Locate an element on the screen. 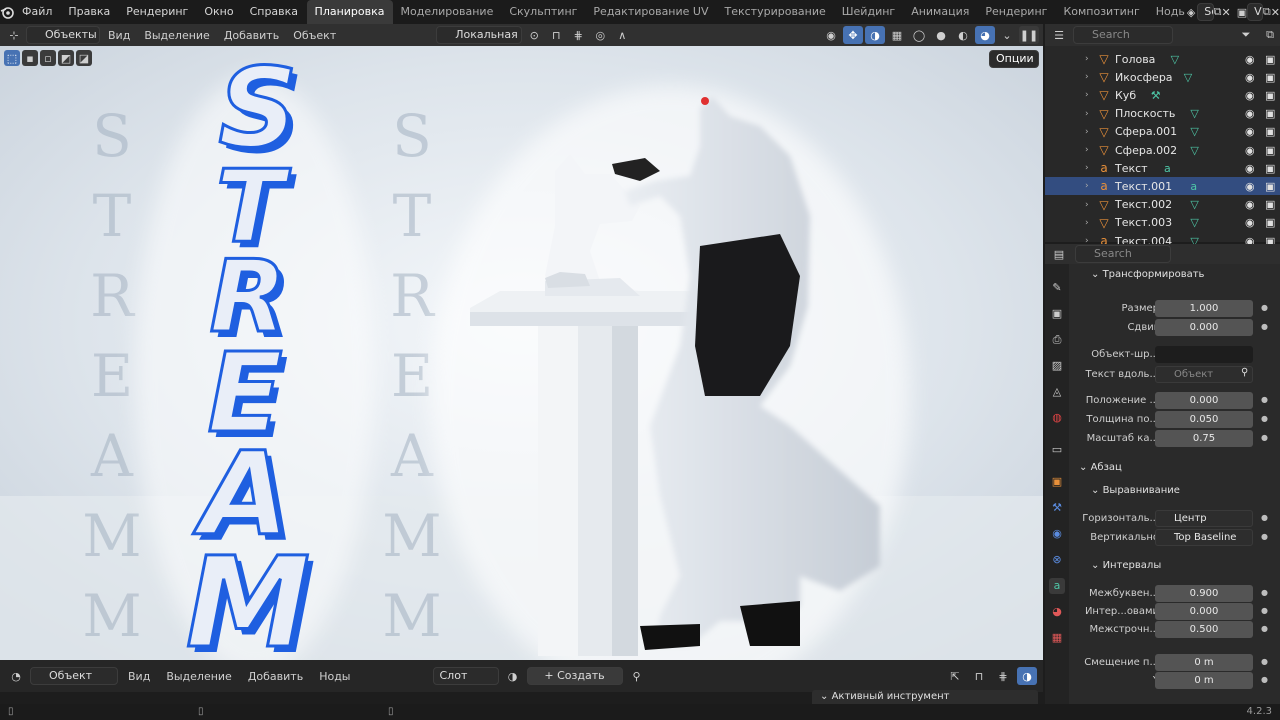 This screenshot has height=720, width=1280. font-object-field is located at coordinates (1204, 354).